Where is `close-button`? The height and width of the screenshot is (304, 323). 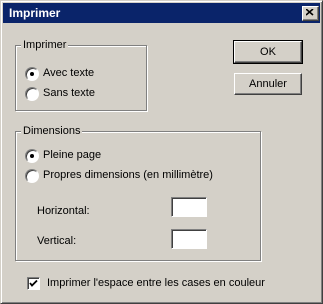
close-button is located at coordinates (310, 13).